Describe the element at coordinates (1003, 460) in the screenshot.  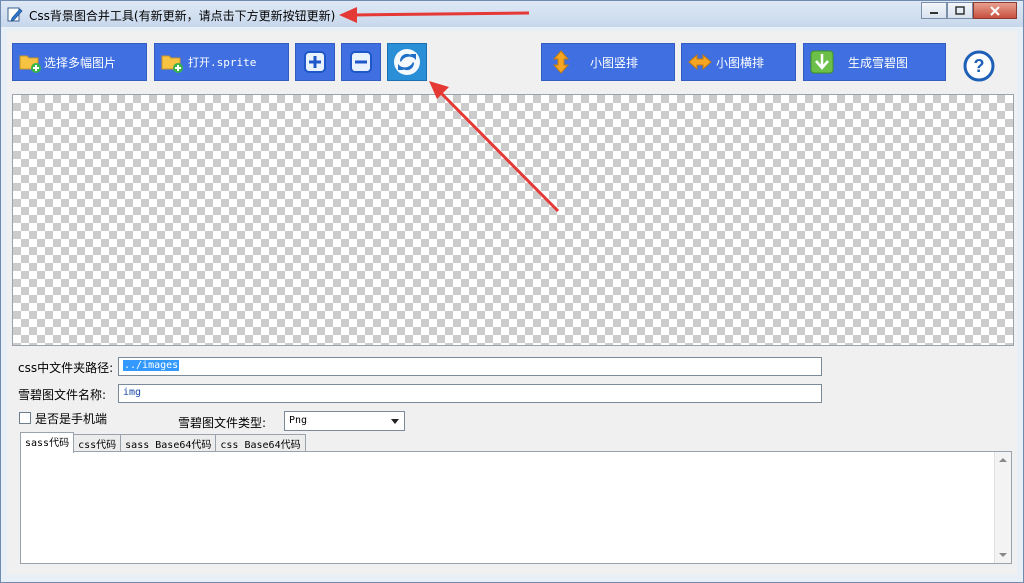
I see `scroll-up-icon` at that location.